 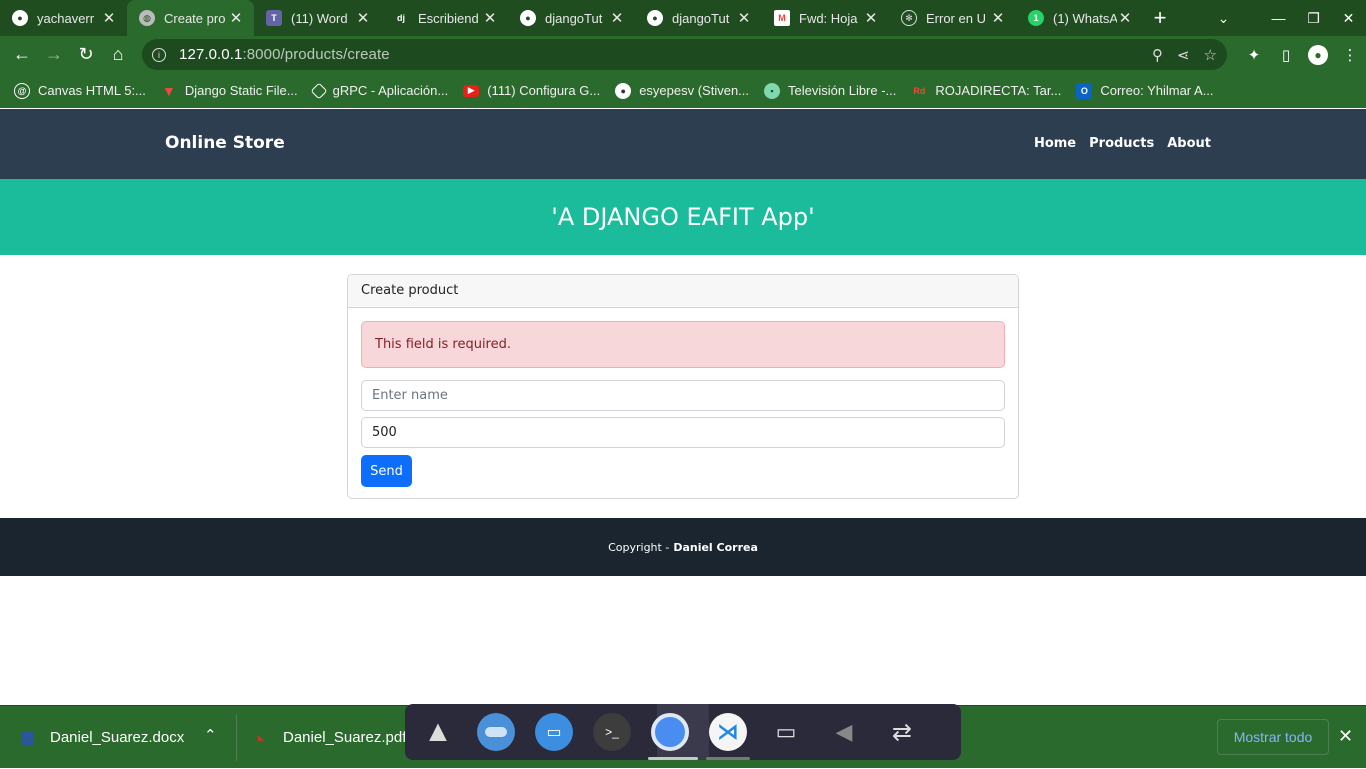 What do you see at coordinates (571, 18) in the screenshot?
I see `tab-github-2: ● djangoTut ✕` at bounding box center [571, 18].